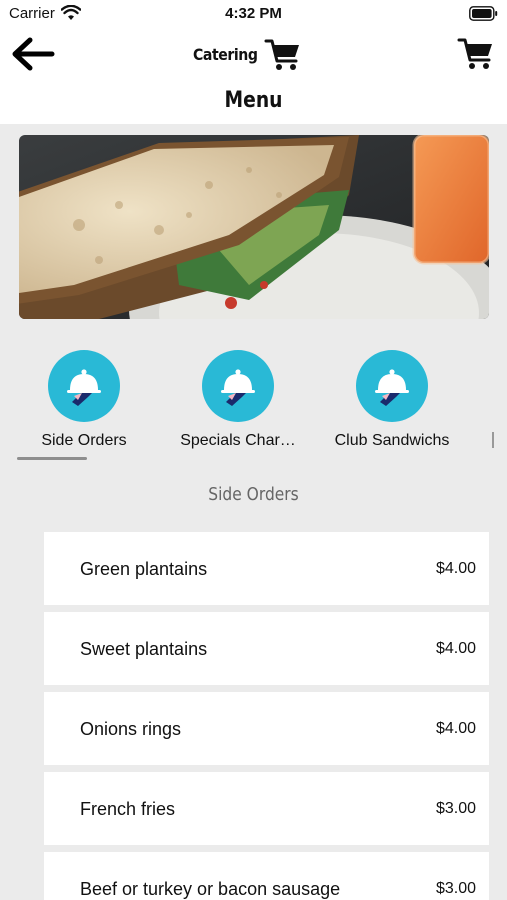  I want to click on status-bar: Carrier 4:32 PM, so click(253, 14).